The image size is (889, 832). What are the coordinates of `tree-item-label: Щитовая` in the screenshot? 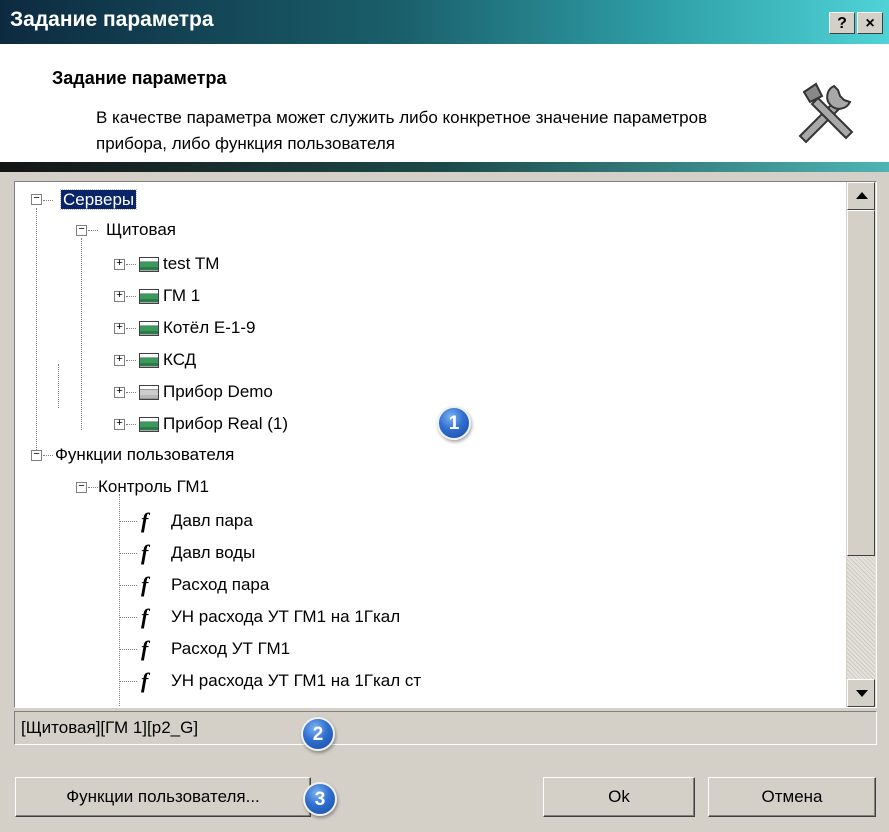 It's located at (141, 229).